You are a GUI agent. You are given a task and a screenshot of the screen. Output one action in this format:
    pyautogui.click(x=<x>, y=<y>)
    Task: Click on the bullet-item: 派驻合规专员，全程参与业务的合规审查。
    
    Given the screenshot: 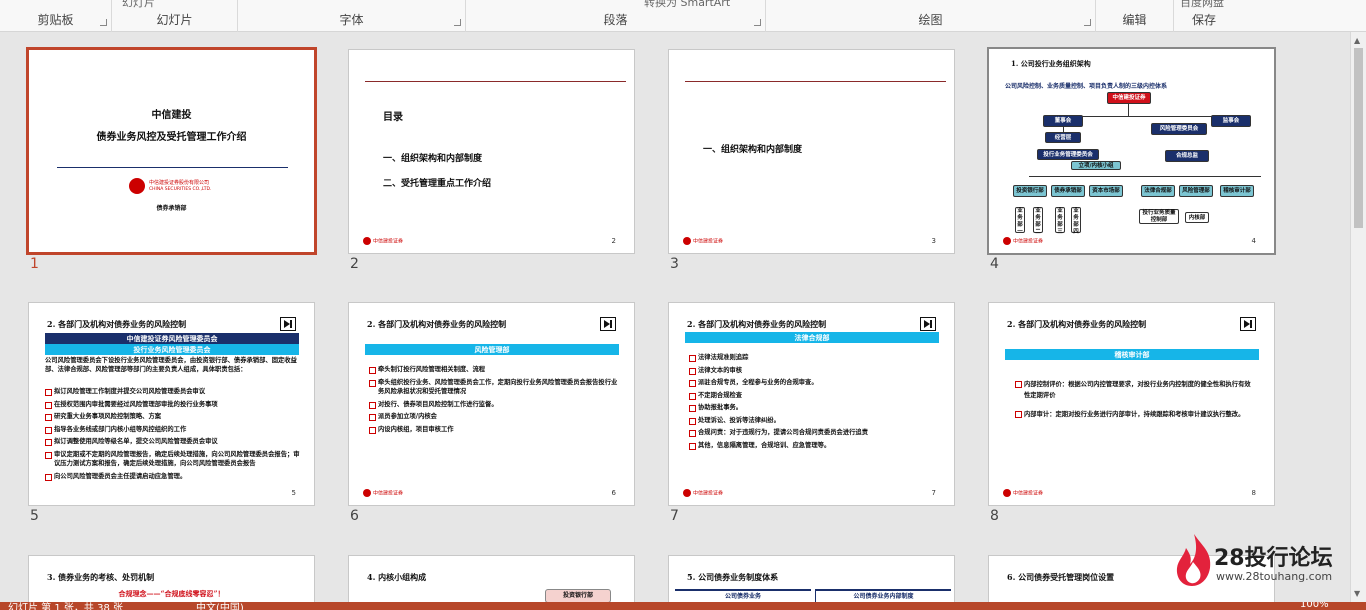 What is the action you would take?
    pyautogui.click(x=815, y=383)
    